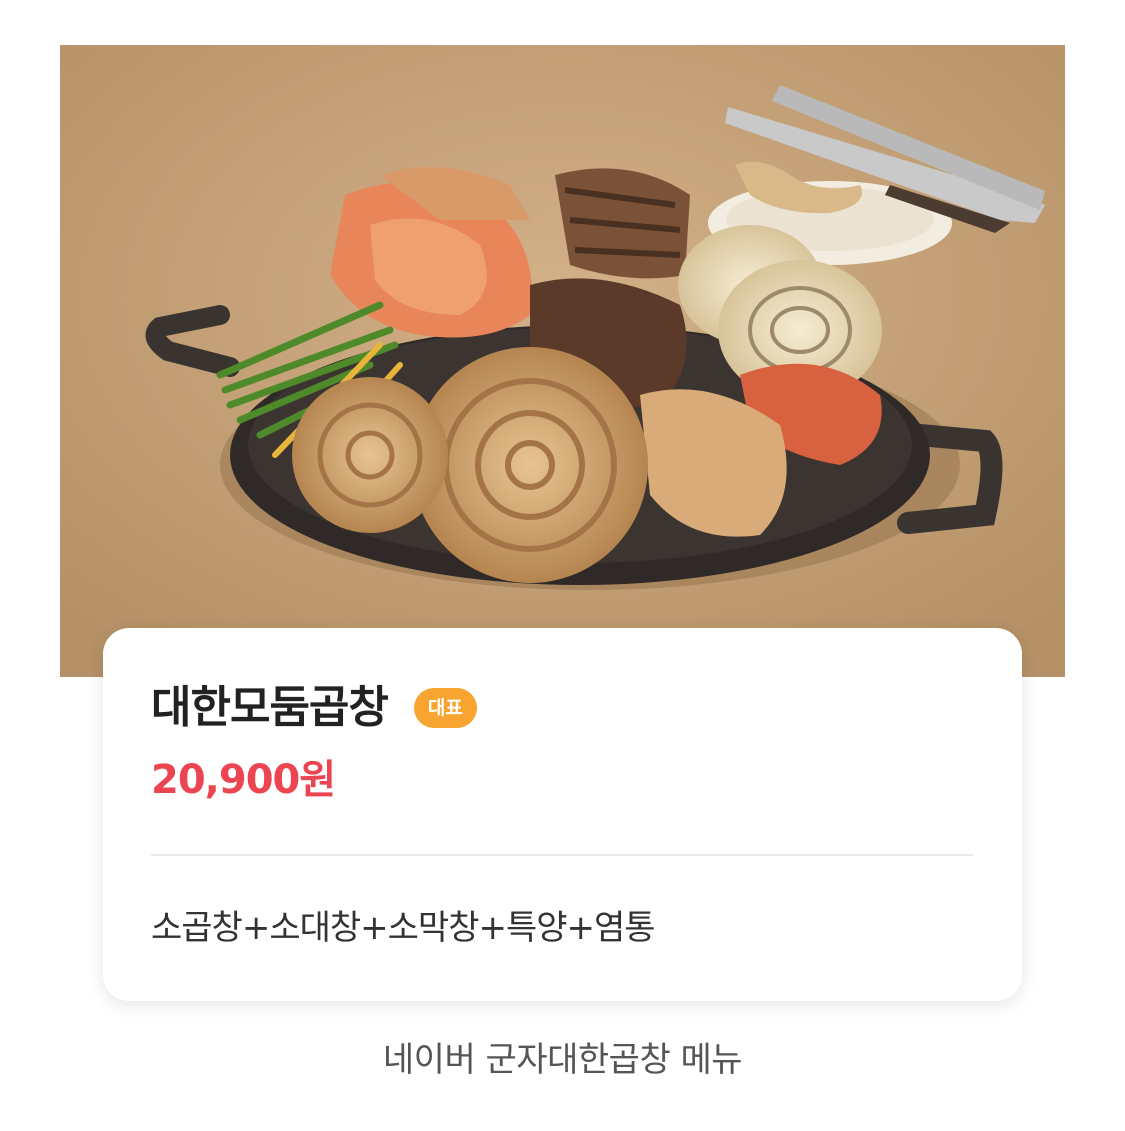 This screenshot has width=1125, height=1131. What do you see at coordinates (562, 1060) in the screenshot?
I see `image-caption: 네이버 군자대한곱창 메뉴` at bounding box center [562, 1060].